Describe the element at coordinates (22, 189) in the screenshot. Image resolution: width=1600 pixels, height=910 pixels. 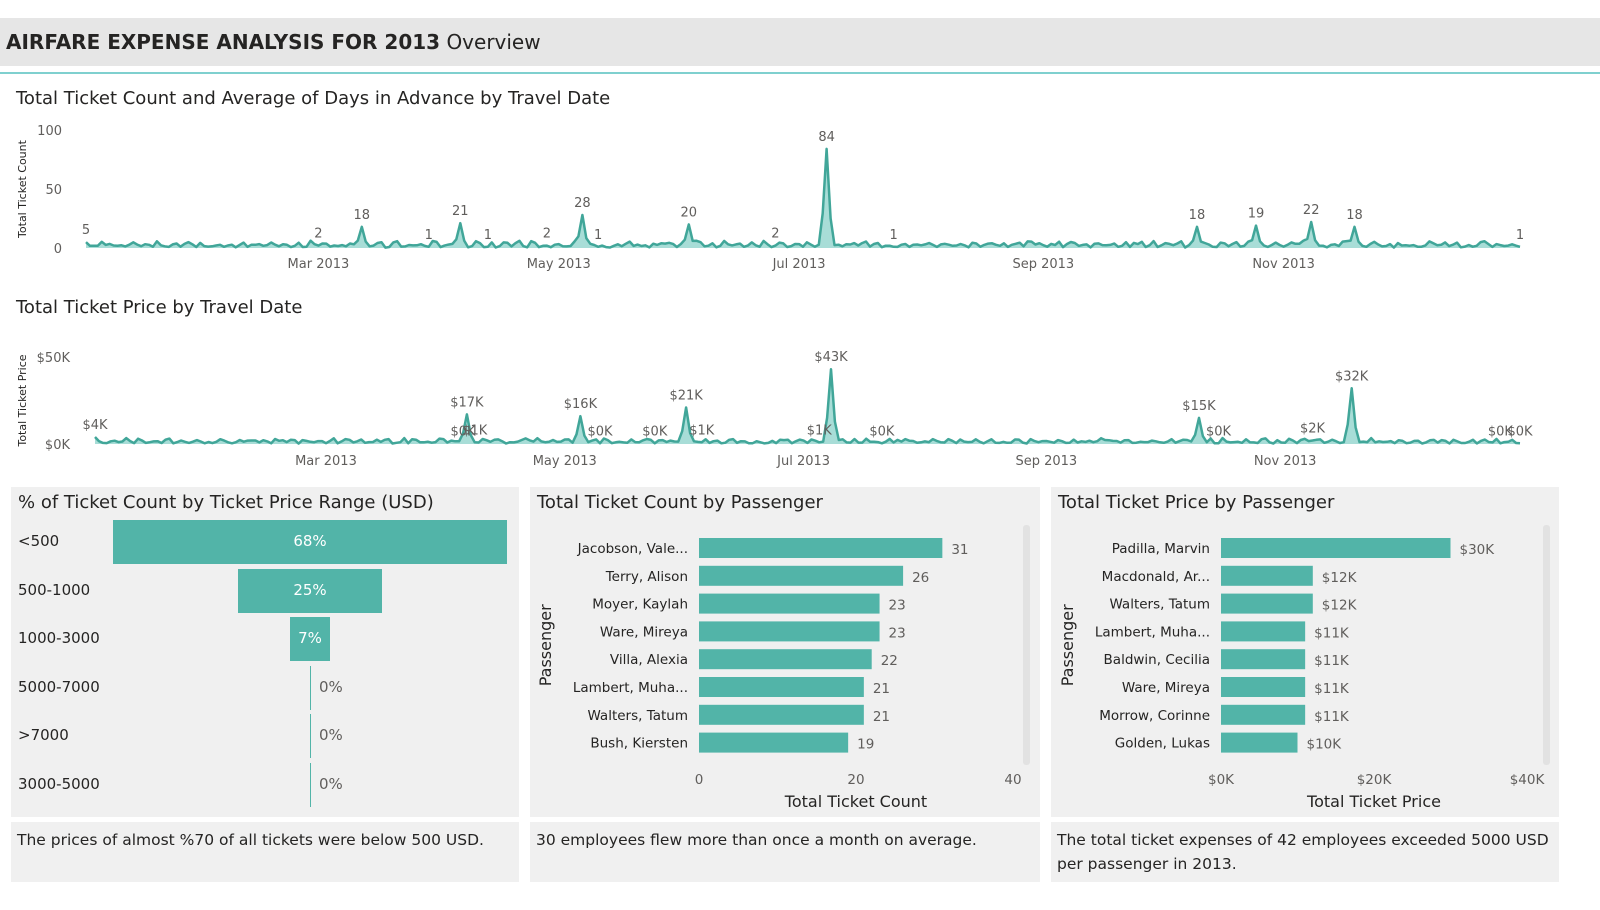
I see `y-axis-title: Total Ticket Count` at that location.